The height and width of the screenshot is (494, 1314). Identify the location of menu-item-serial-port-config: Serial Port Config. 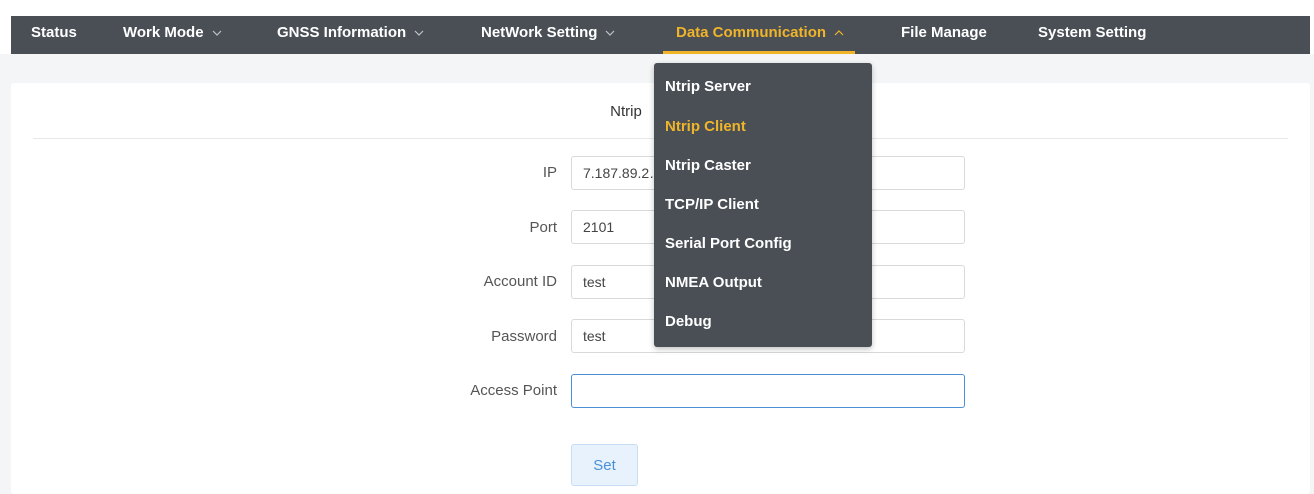
(728, 243).